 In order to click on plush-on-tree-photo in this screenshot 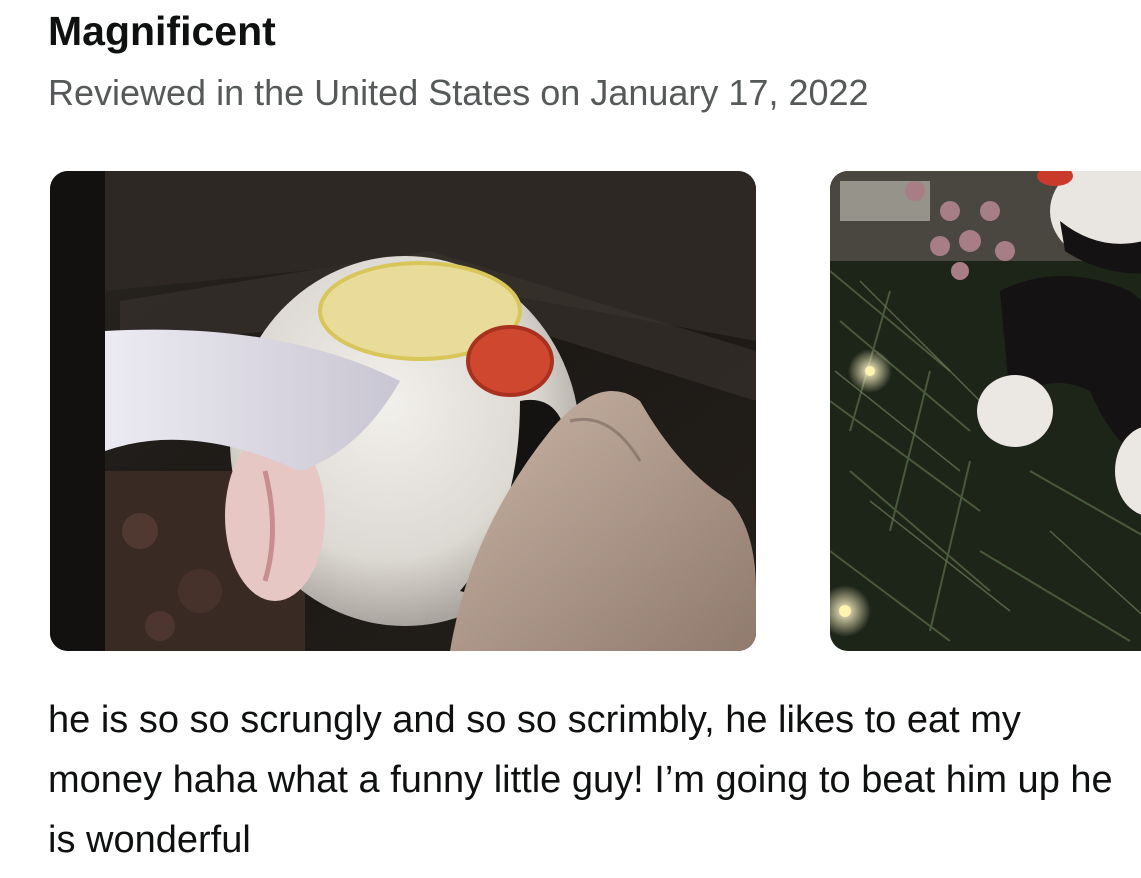, I will do `click(985, 411)`.